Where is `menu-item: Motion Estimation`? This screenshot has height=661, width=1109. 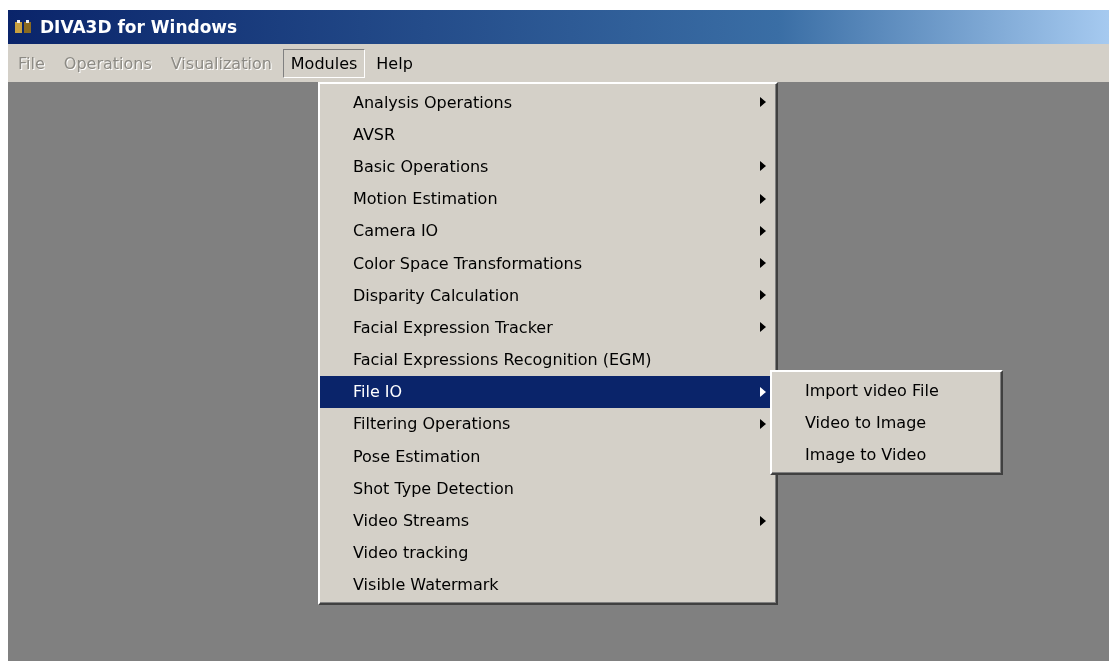 menu-item: Motion Estimation is located at coordinates (548, 198).